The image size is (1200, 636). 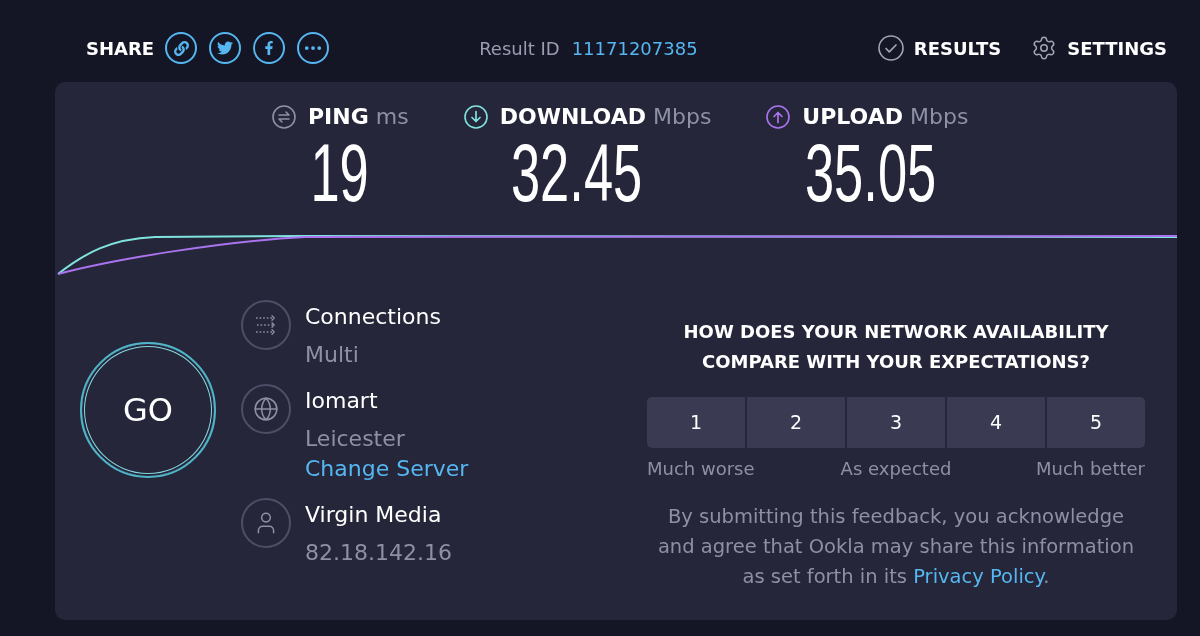 What do you see at coordinates (577, 173) in the screenshot?
I see `metric-value: 32.45` at bounding box center [577, 173].